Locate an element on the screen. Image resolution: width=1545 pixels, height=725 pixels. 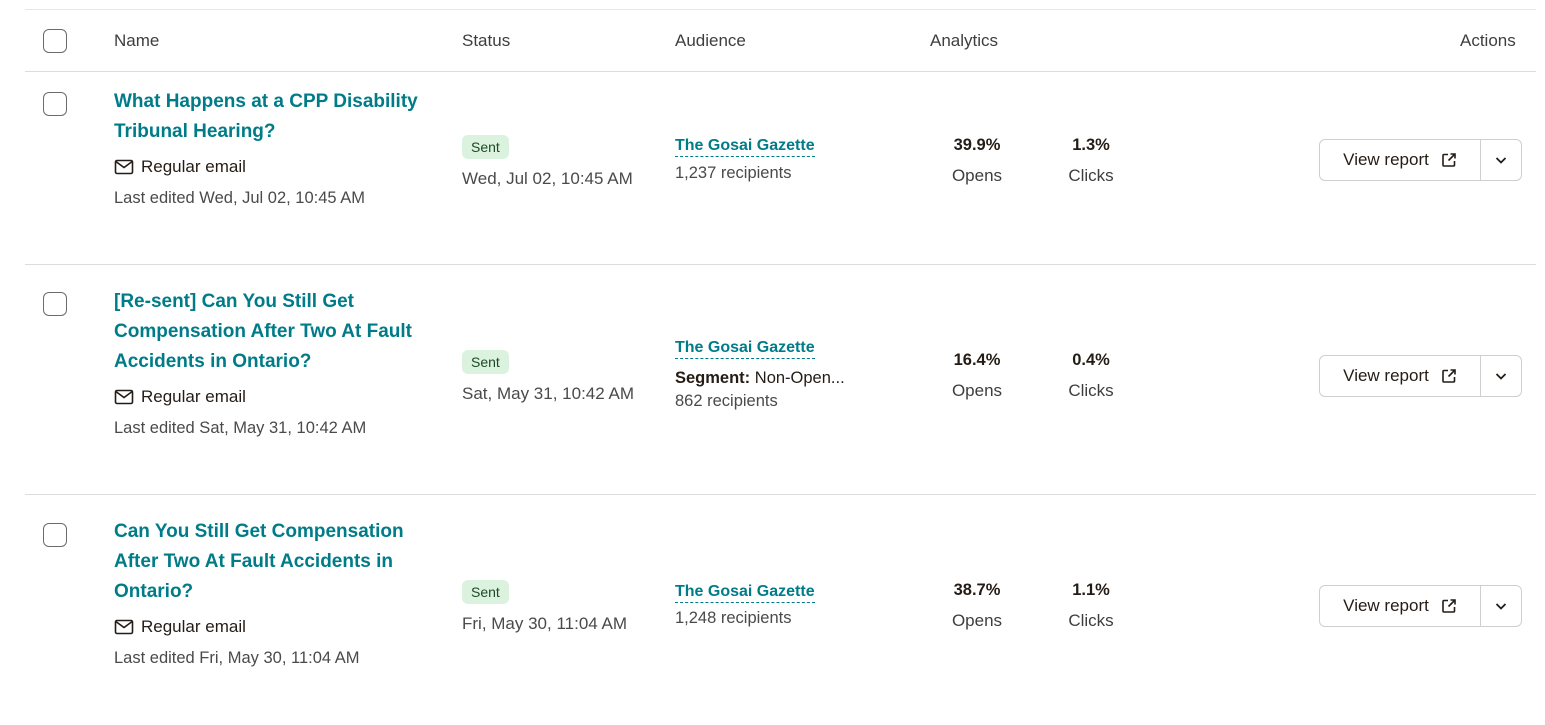
campaign-title-line: Ontario? is located at coordinates (154, 591).